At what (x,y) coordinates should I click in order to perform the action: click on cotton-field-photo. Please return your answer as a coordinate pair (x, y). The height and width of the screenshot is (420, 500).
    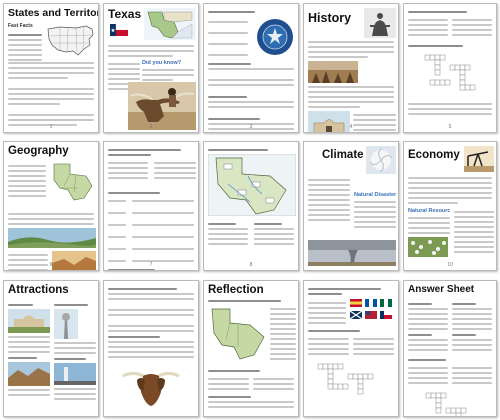
    Looking at the image, I should click on (428, 247).